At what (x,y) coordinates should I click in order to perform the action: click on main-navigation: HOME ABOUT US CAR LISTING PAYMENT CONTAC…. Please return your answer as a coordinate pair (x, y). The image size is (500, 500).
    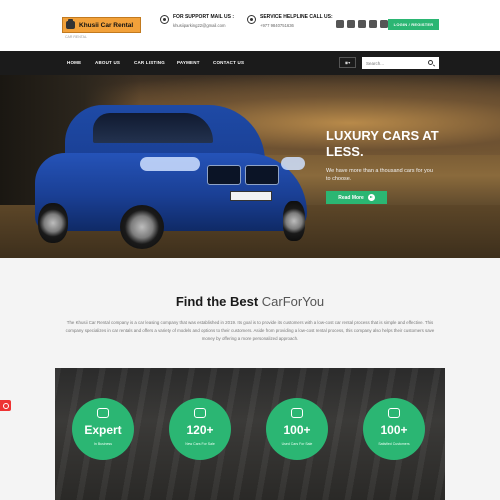
    Looking at the image, I should click on (250, 63).